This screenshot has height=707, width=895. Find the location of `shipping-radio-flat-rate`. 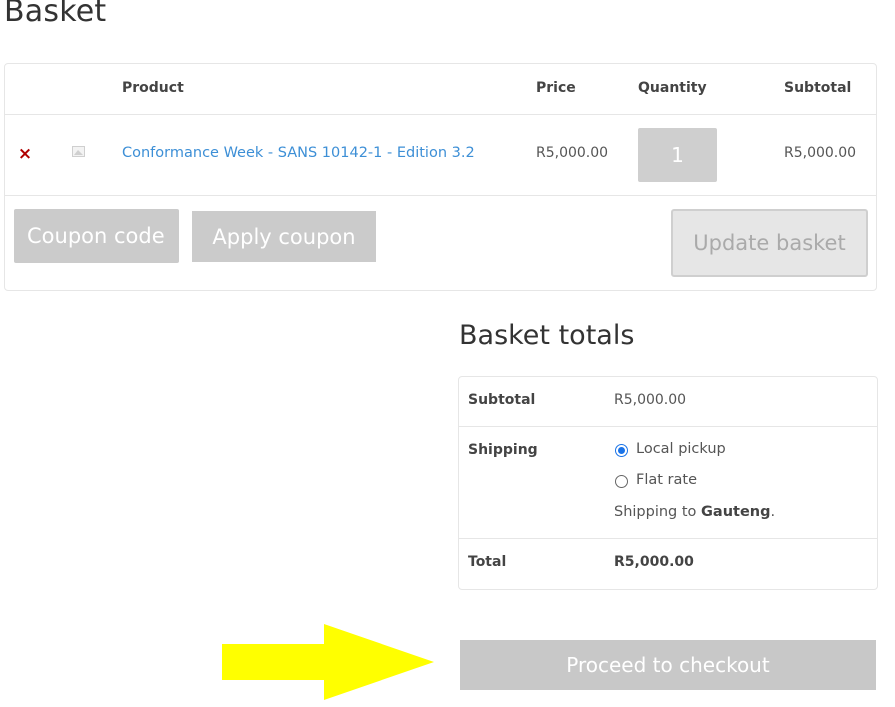

shipping-radio-flat-rate is located at coordinates (621, 481).